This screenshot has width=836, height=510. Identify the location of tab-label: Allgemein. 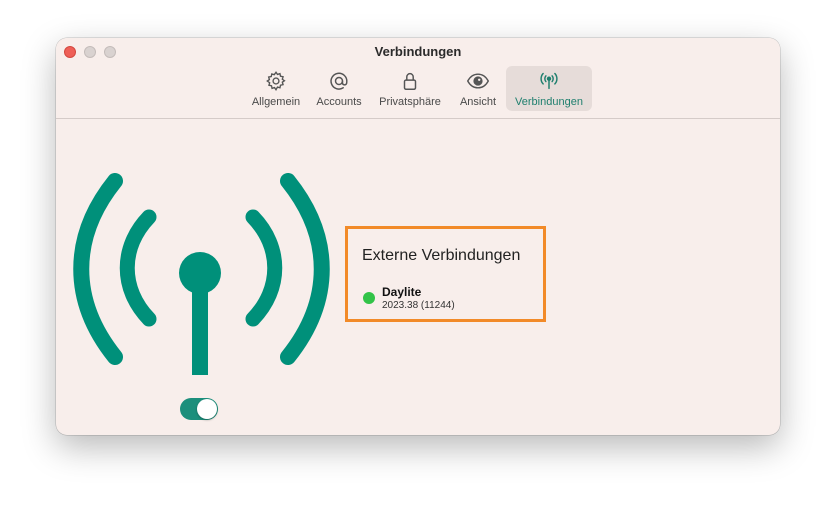
(276, 102).